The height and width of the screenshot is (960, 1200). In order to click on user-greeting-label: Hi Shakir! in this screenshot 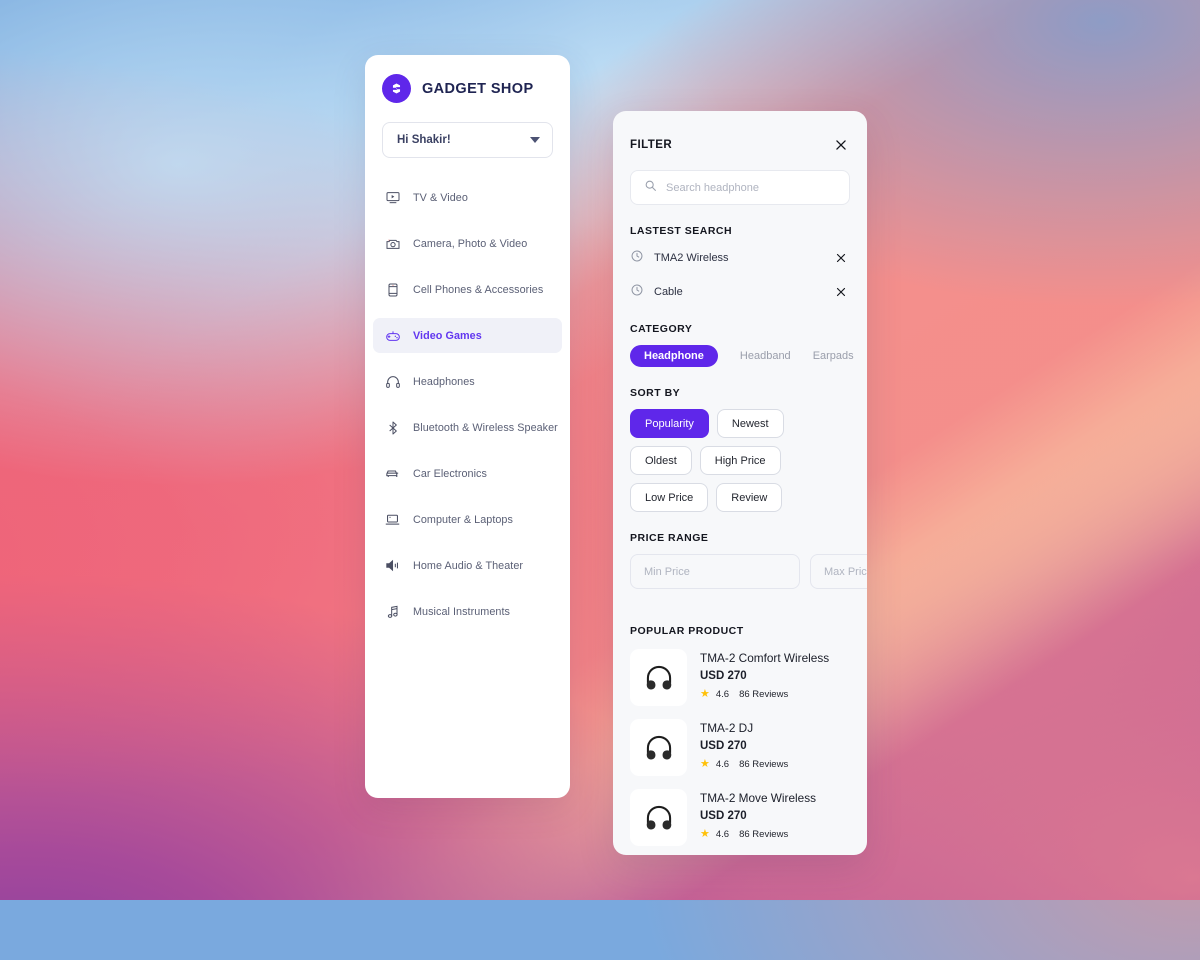, I will do `click(424, 140)`.